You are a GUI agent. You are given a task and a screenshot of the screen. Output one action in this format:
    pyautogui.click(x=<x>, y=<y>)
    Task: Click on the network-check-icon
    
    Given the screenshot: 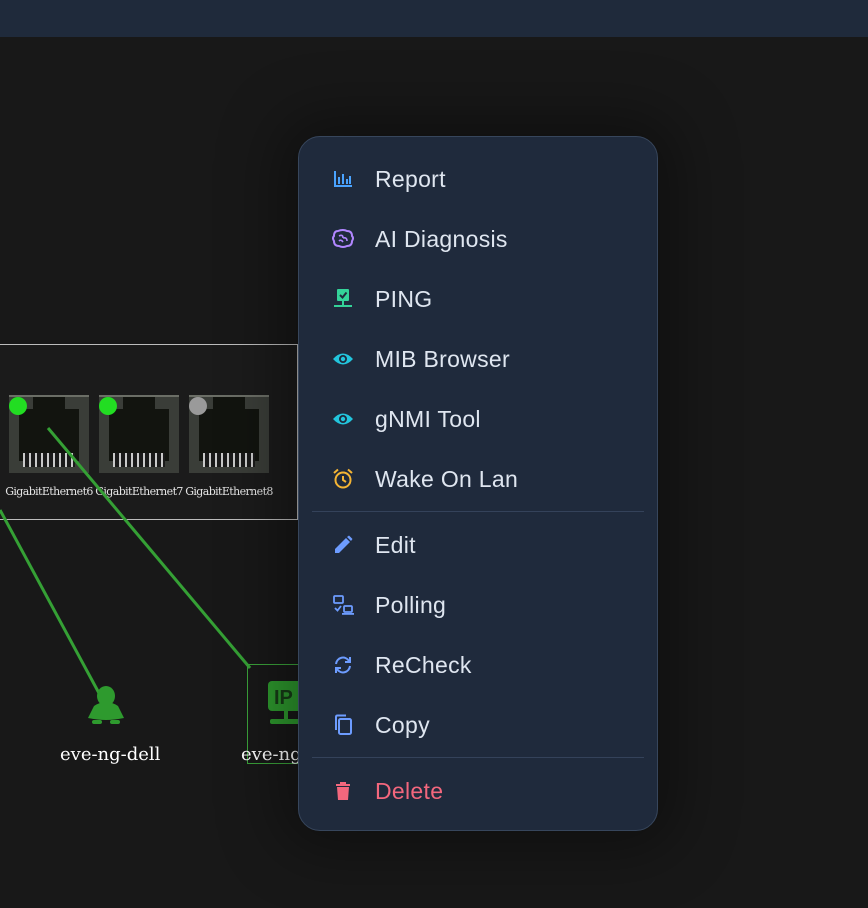 What is the action you would take?
    pyautogui.click(x=343, y=299)
    